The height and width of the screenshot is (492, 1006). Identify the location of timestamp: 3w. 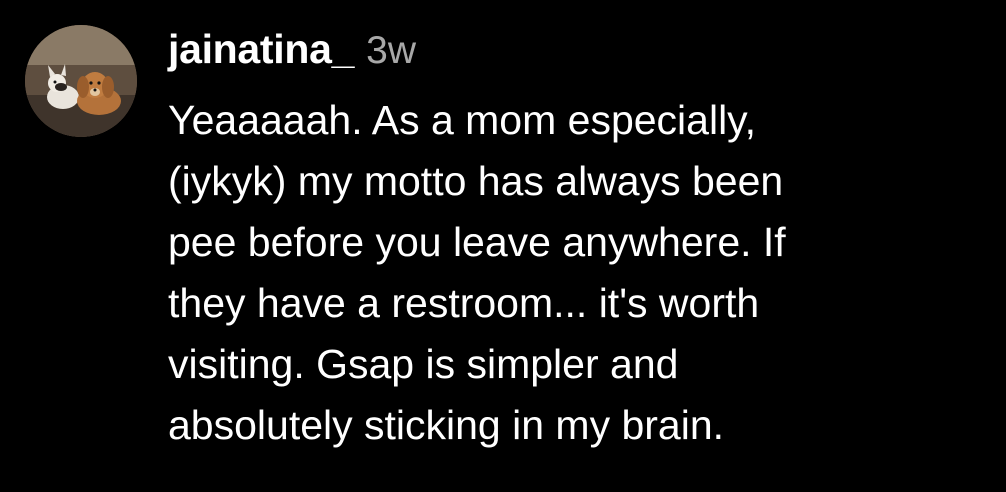
(391, 50).